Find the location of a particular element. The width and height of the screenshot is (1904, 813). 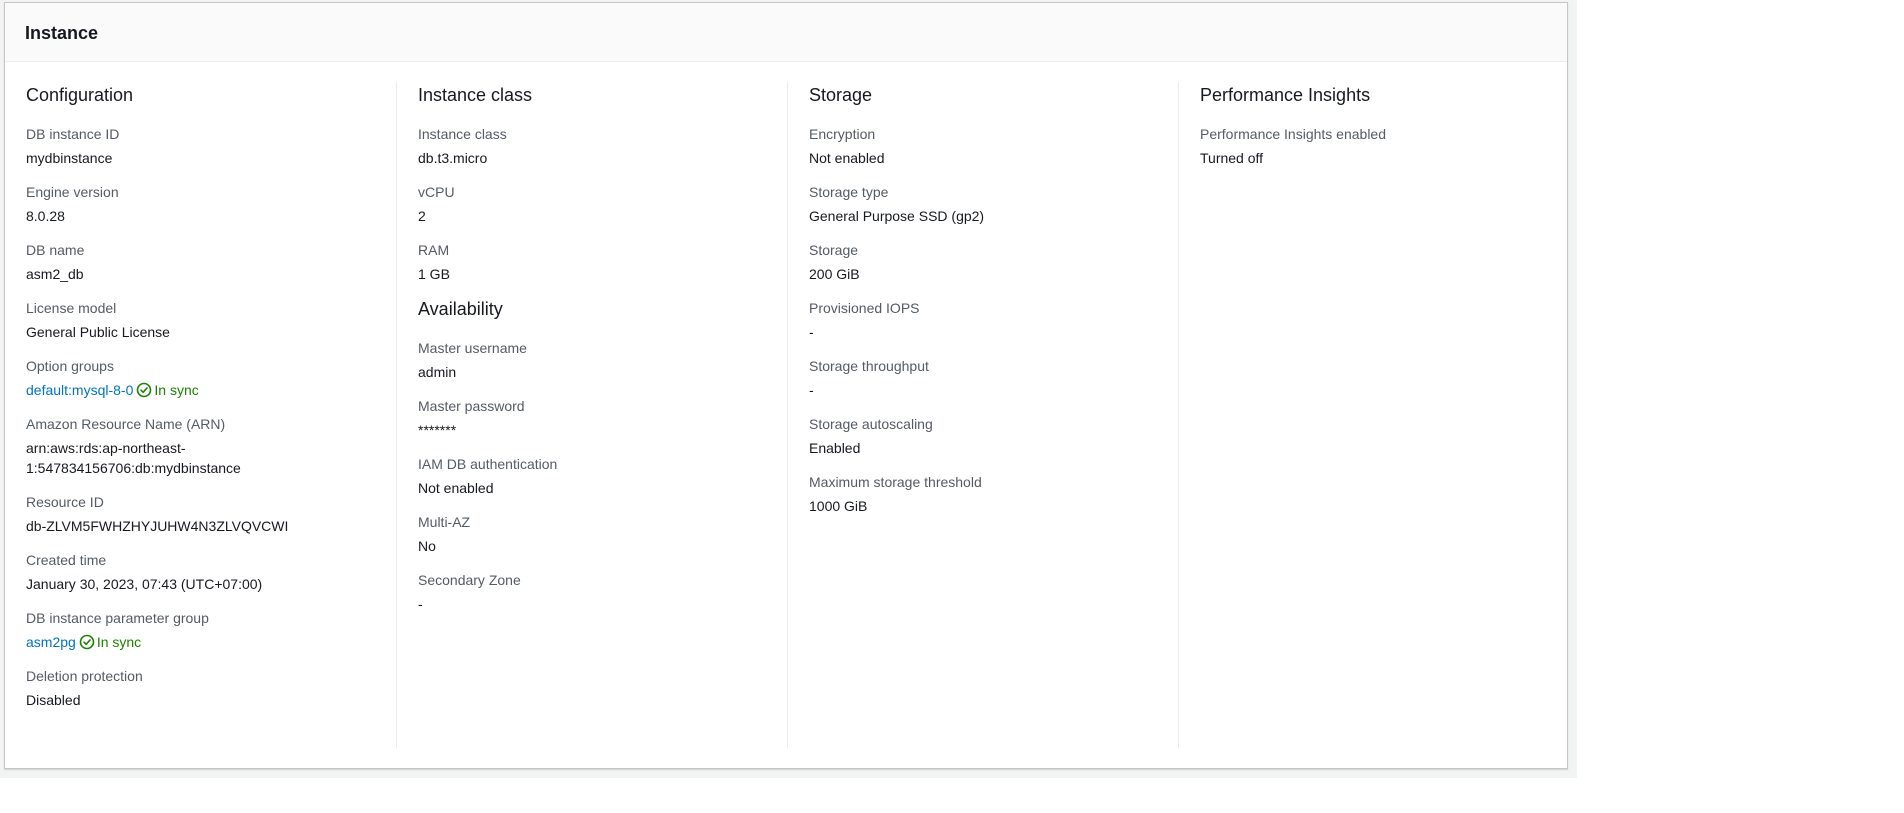

db-name-field: DB name asm2_db is located at coordinates (200, 262).